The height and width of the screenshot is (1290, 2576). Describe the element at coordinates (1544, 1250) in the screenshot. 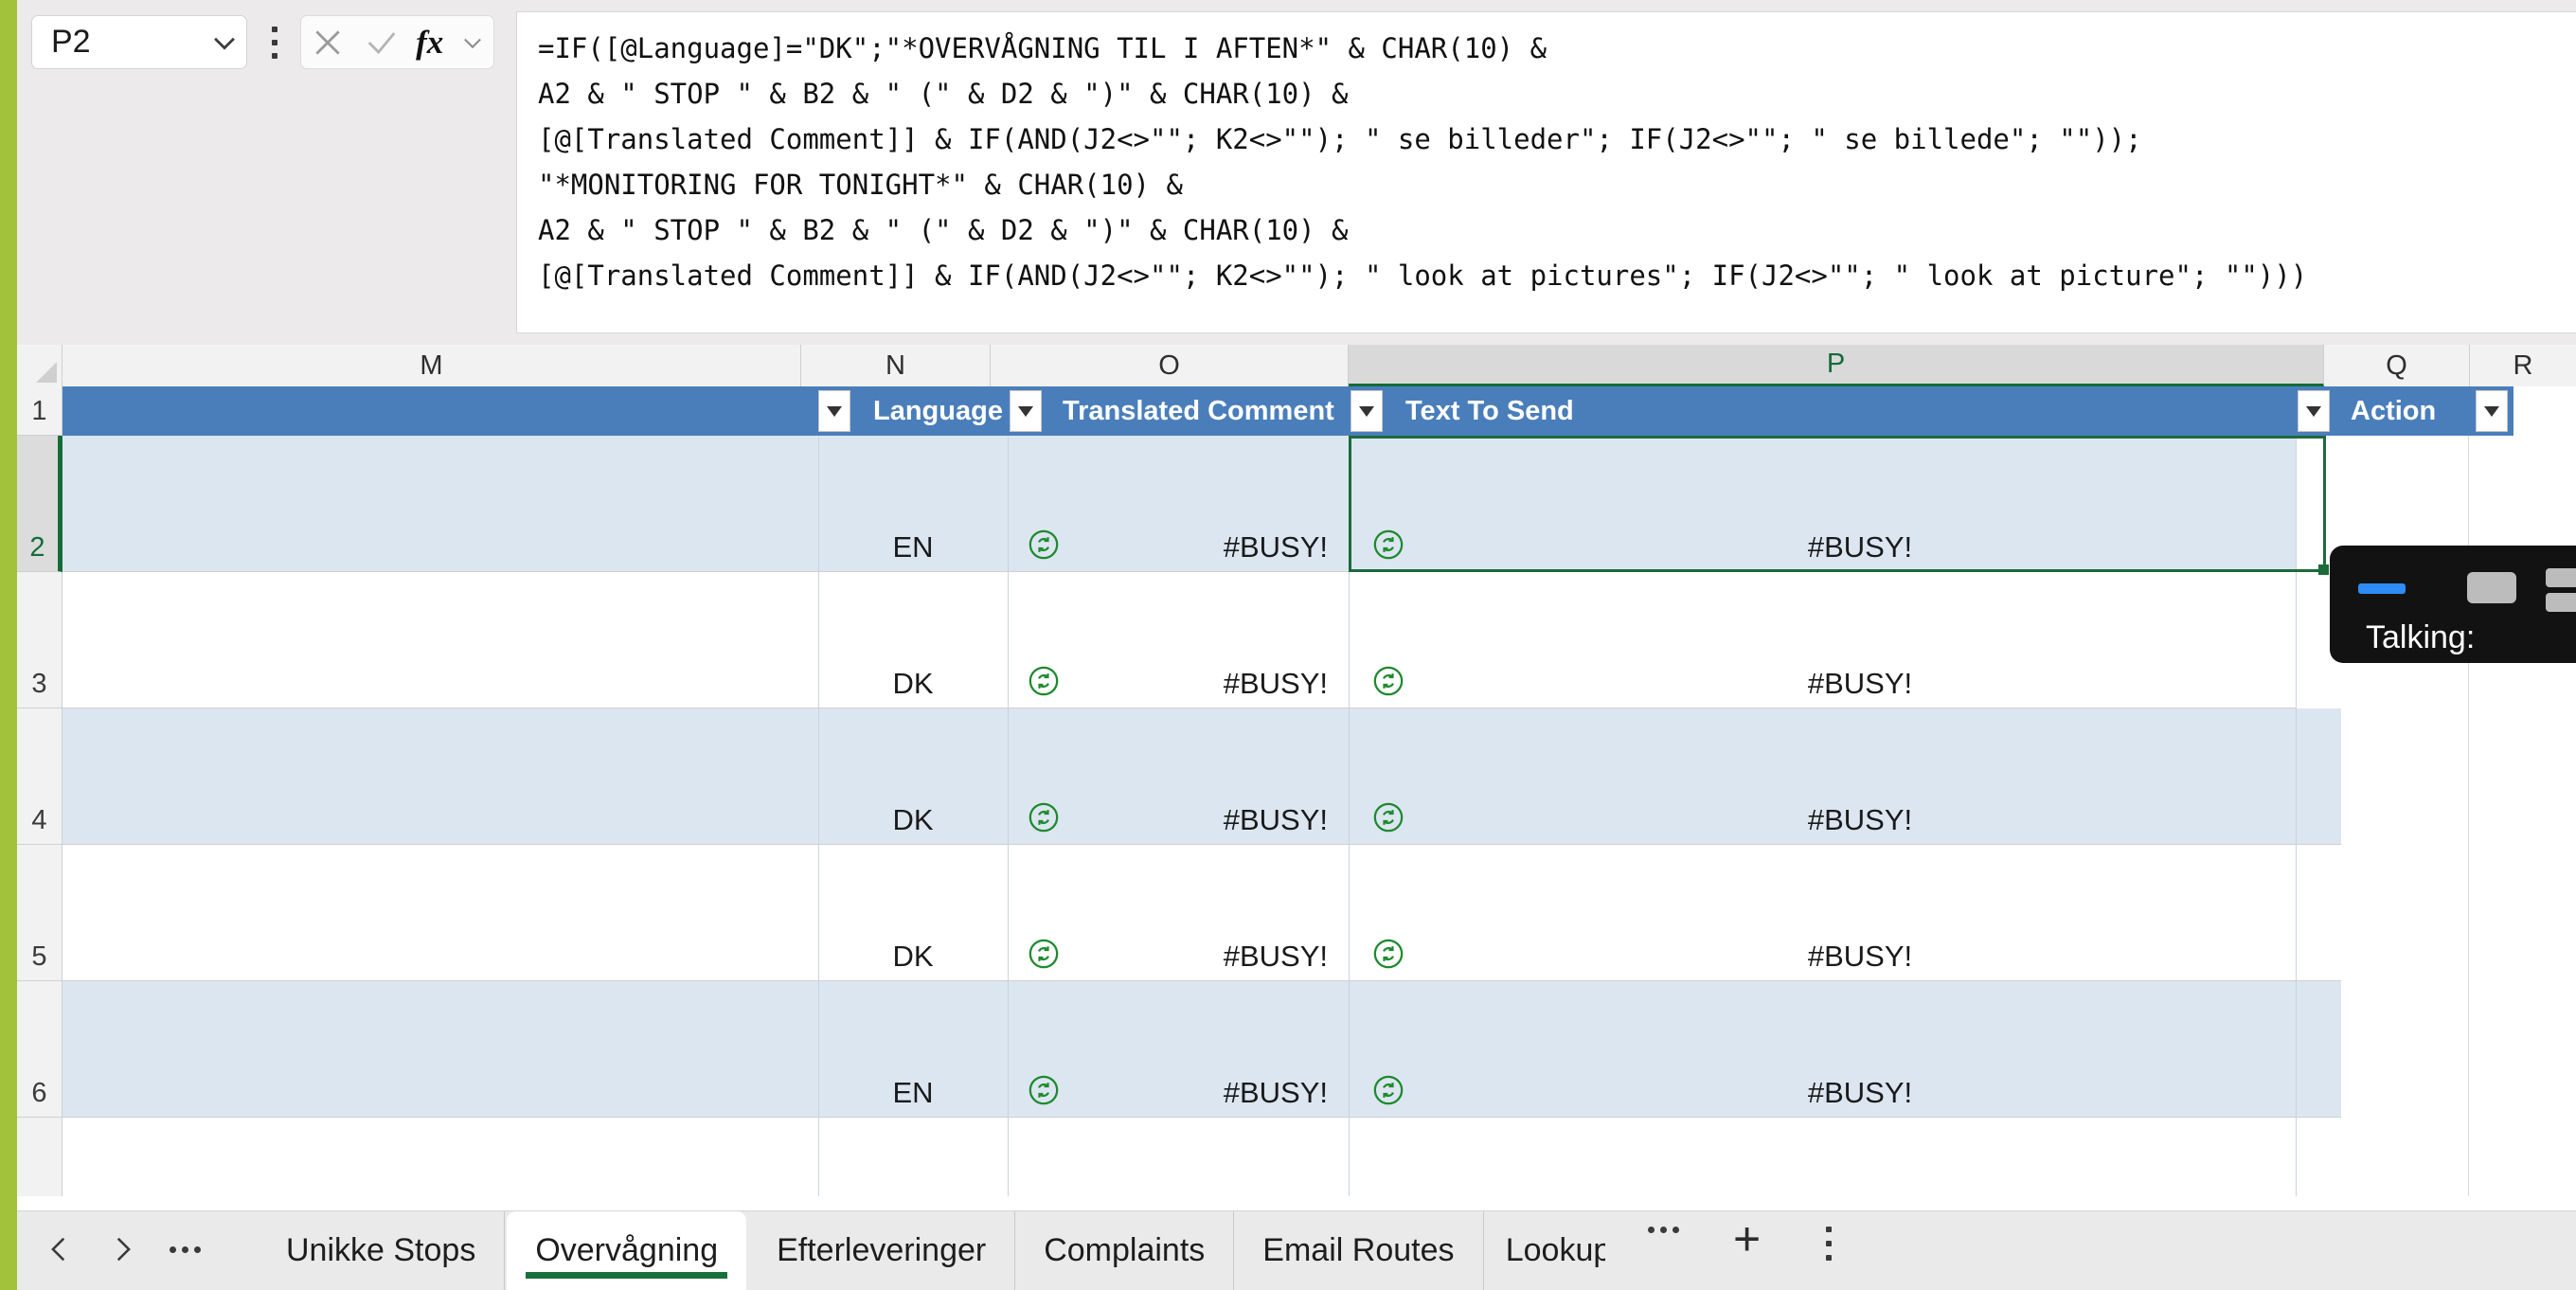

I see `sheet-tab-lookup: Lookup` at that location.